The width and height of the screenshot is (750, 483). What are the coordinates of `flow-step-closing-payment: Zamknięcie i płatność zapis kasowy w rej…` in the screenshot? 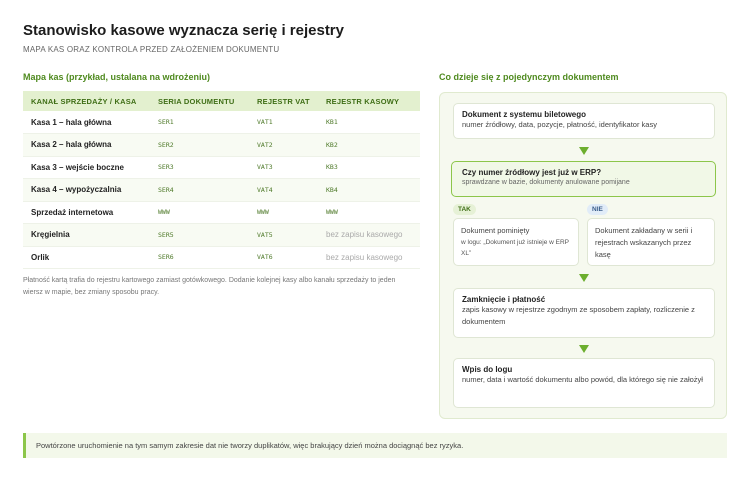 It's located at (584, 313).